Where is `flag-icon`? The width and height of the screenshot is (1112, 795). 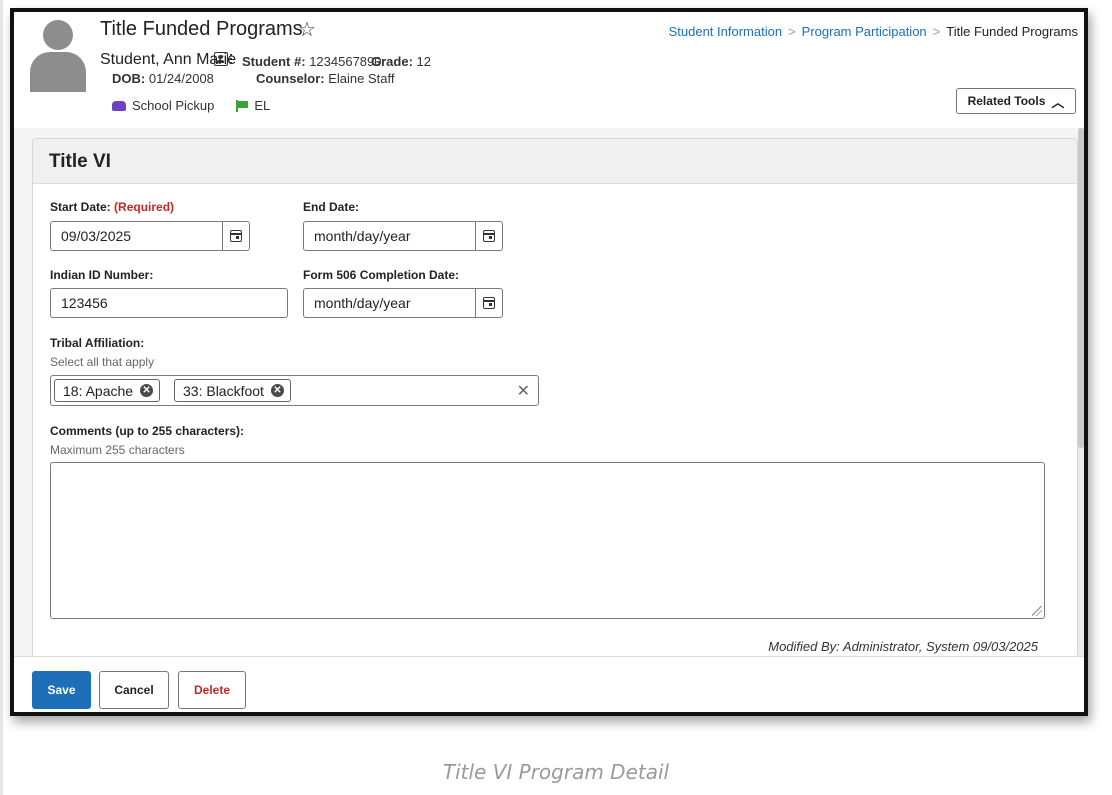
flag-icon is located at coordinates (242, 105).